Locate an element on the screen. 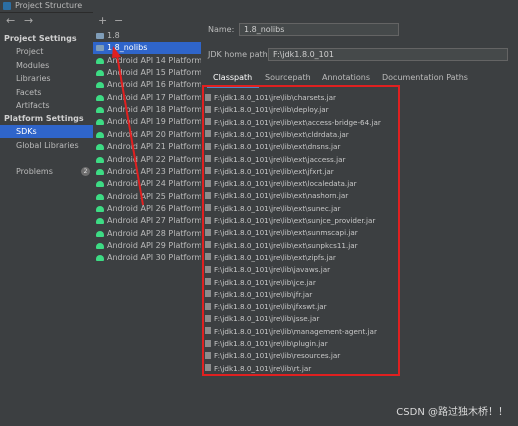  sdk-item: 1.8 is located at coordinates (147, 36).